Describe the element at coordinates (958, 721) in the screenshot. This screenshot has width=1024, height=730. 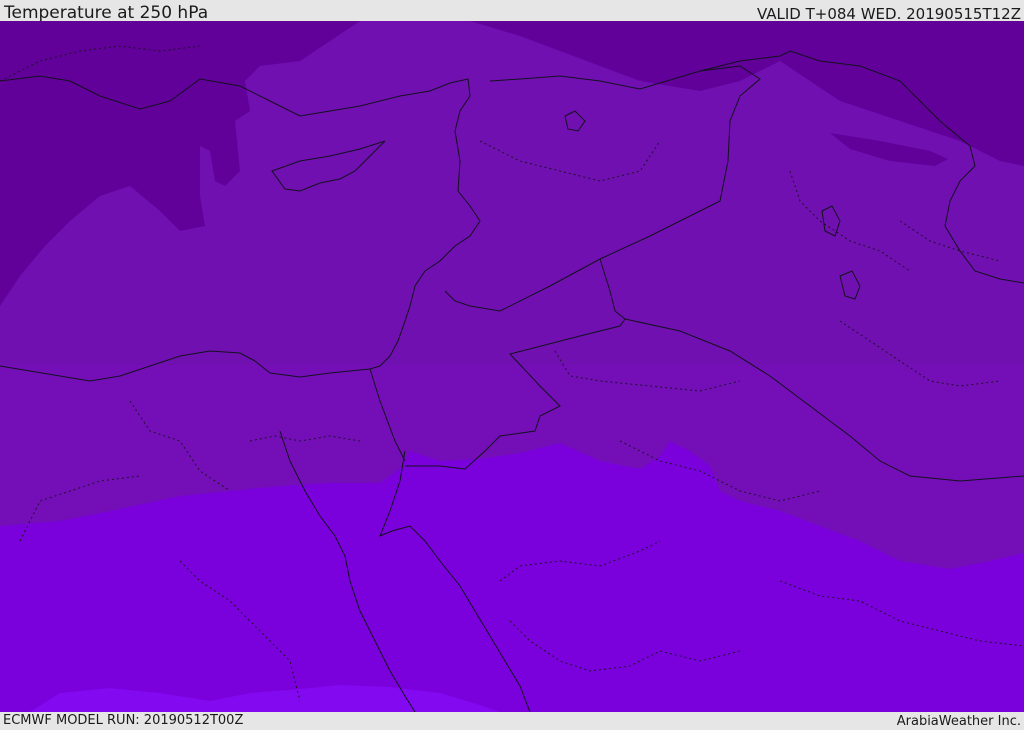
I see `brand-label: ArabiaWeather Inc.` at that location.